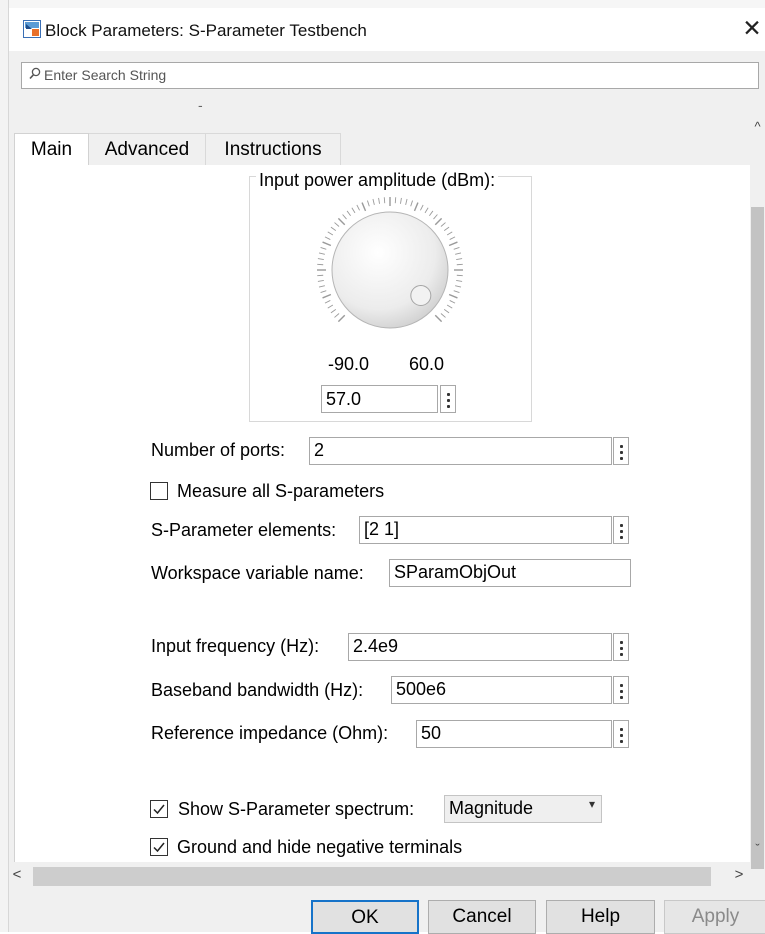  Describe the element at coordinates (757, 848) in the screenshot. I see `scroll-down-icon: ˇ` at that location.